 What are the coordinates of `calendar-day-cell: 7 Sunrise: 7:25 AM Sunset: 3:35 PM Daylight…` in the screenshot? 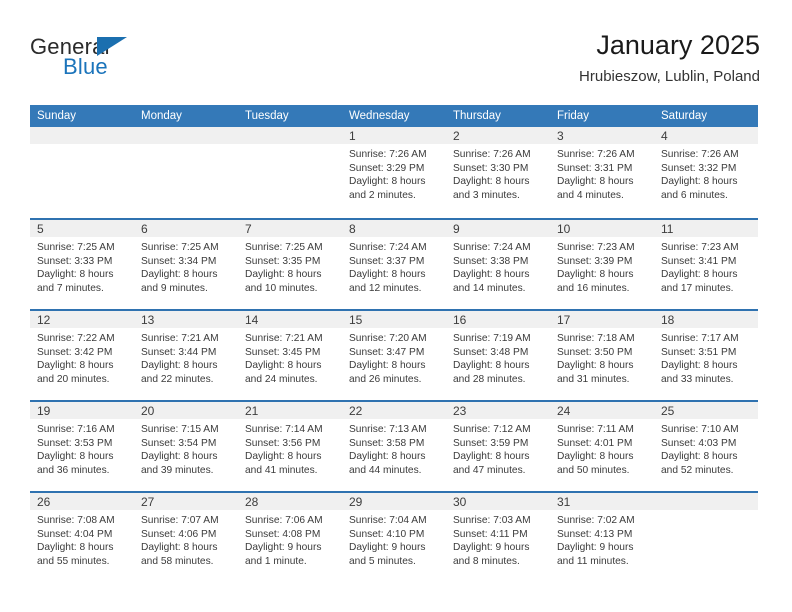 It's located at (290, 264).